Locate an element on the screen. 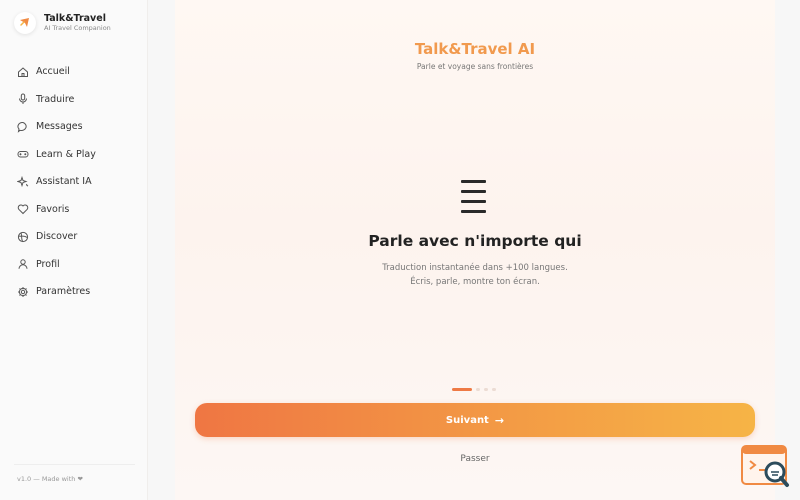 The image size is (800, 500). slide-description-line: Écris, parle, montre ton écran. is located at coordinates (475, 282).